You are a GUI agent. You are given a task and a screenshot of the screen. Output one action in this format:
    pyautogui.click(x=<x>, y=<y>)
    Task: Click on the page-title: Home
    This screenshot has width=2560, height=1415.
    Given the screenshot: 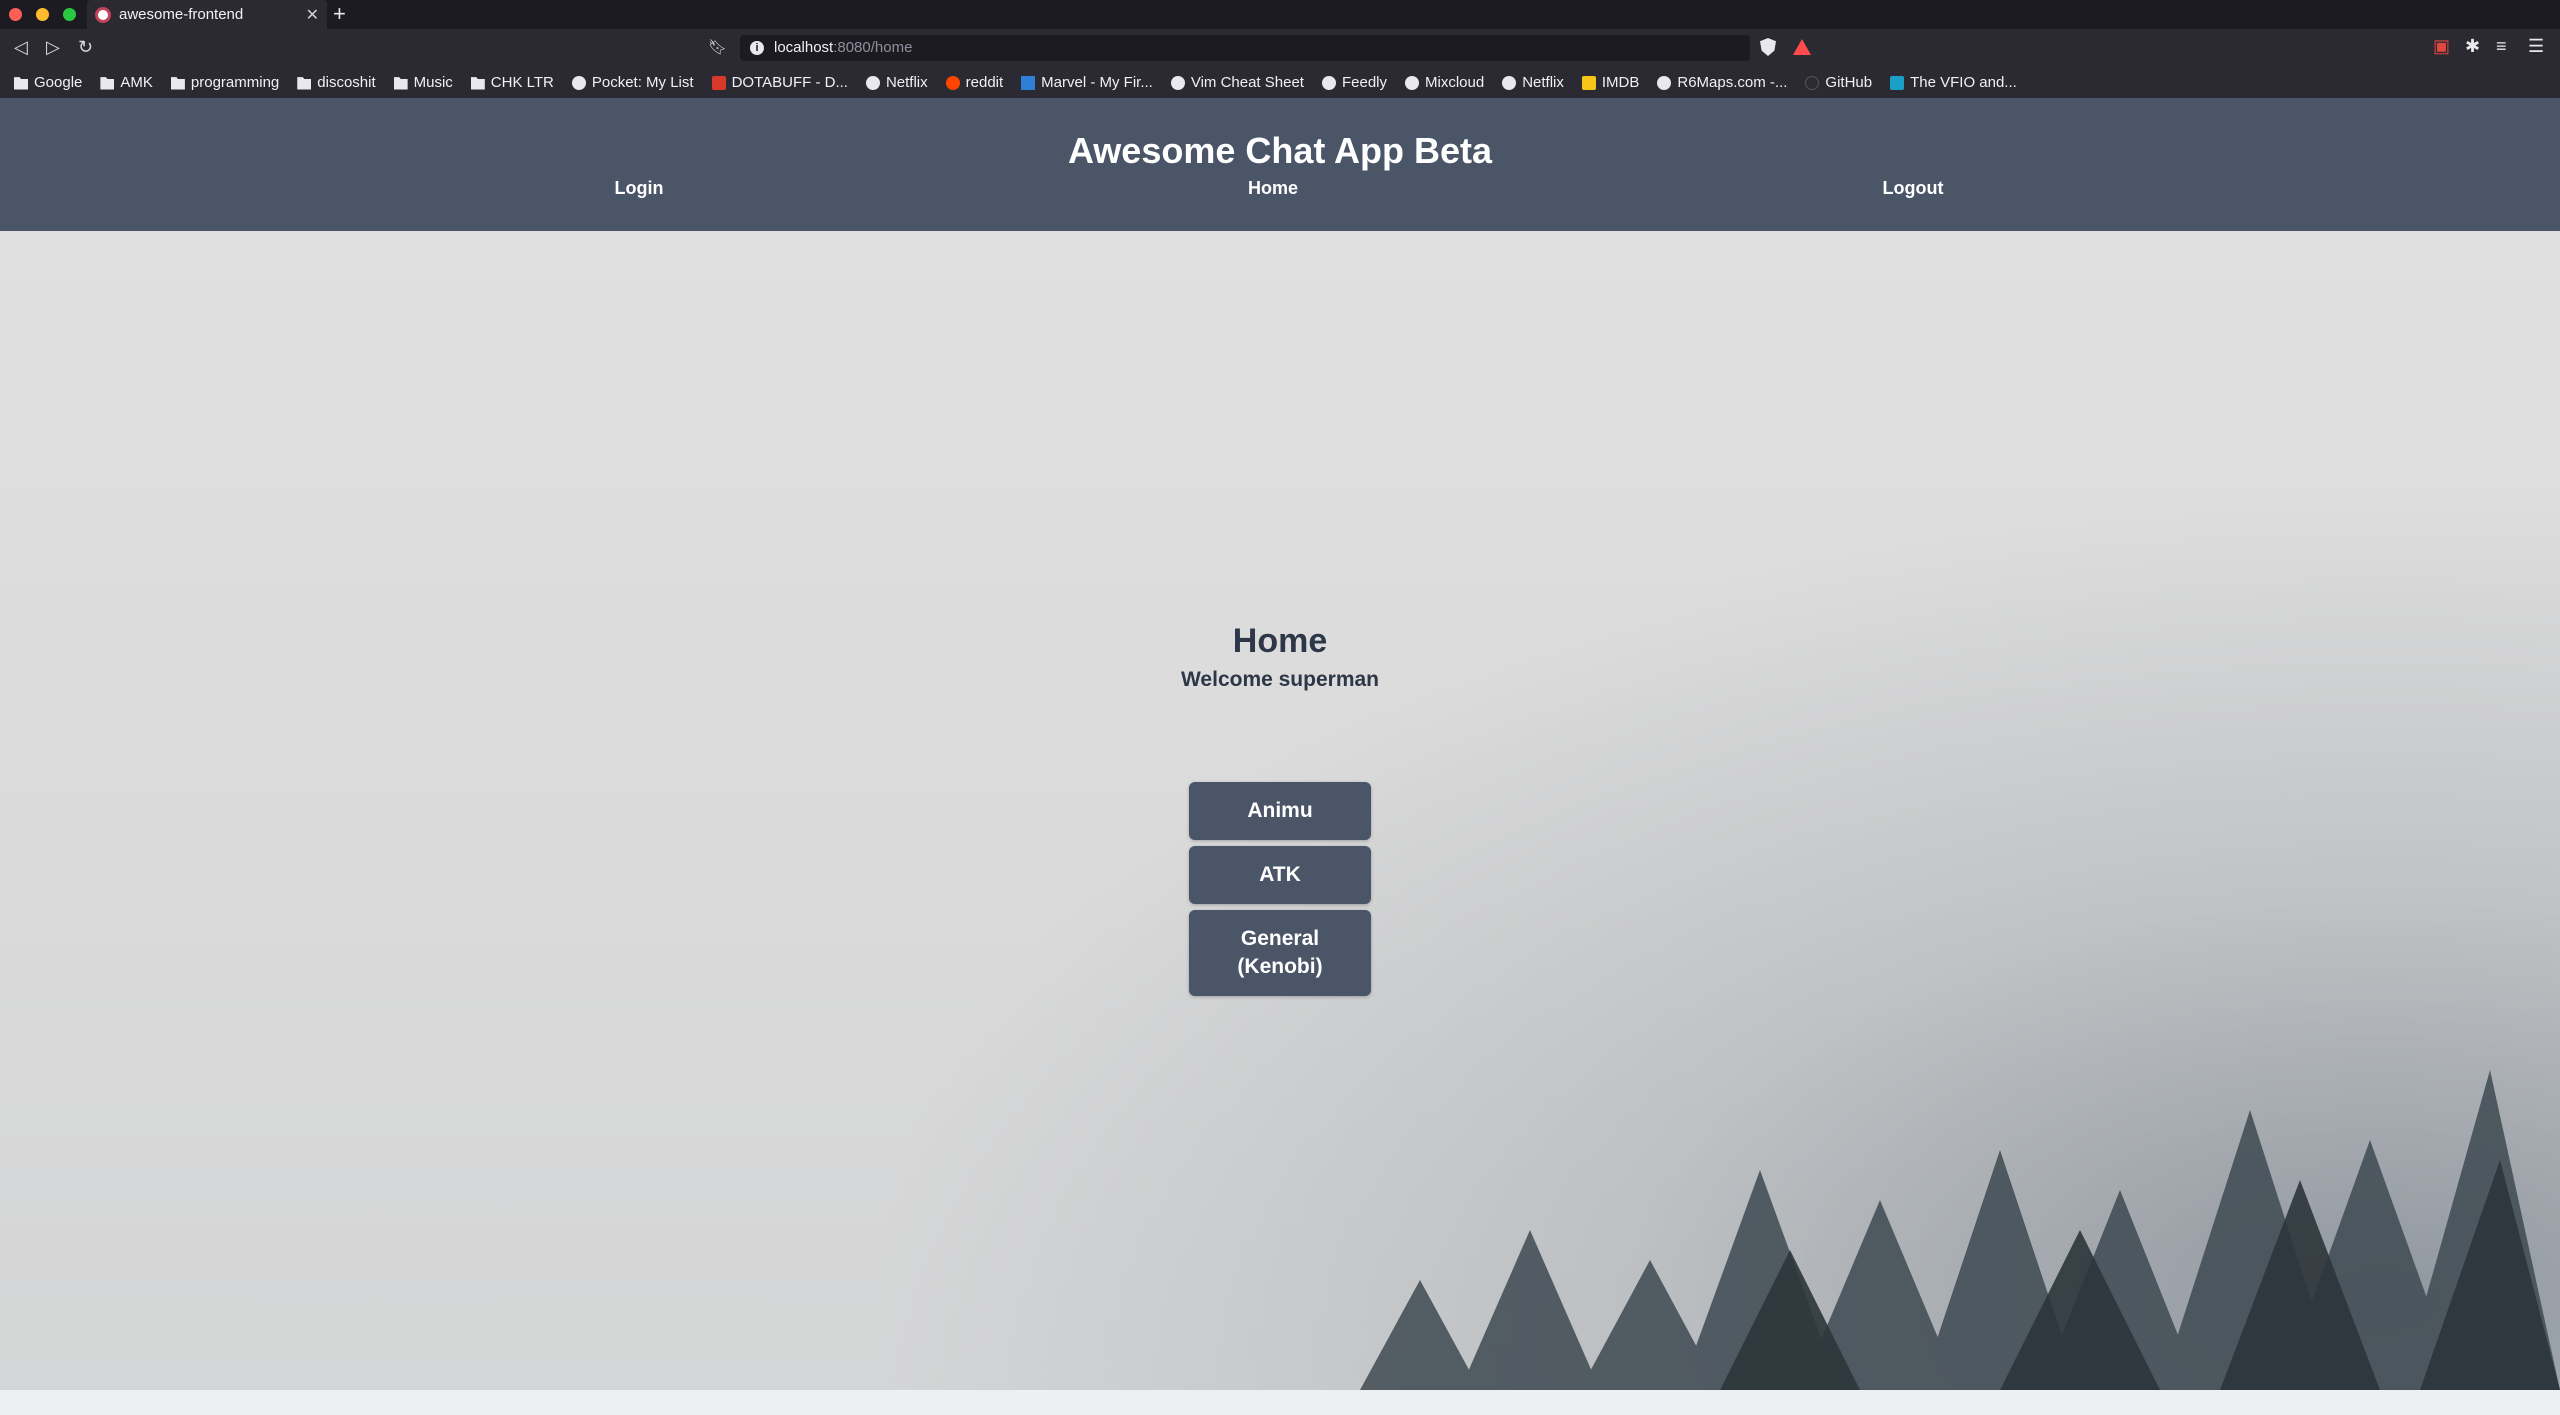 What is the action you would take?
    pyautogui.click(x=1280, y=641)
    